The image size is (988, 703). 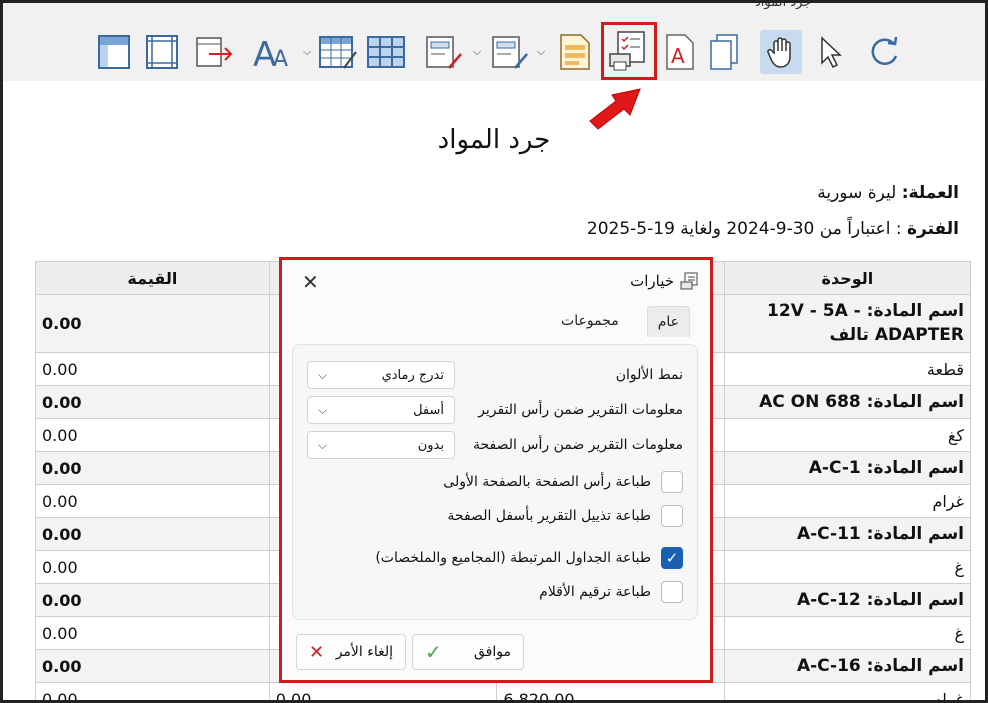 I want to click on checkbox-row: طباعة رأس الصفحة بالصفحة الأولى, so click(x=563, y=482).